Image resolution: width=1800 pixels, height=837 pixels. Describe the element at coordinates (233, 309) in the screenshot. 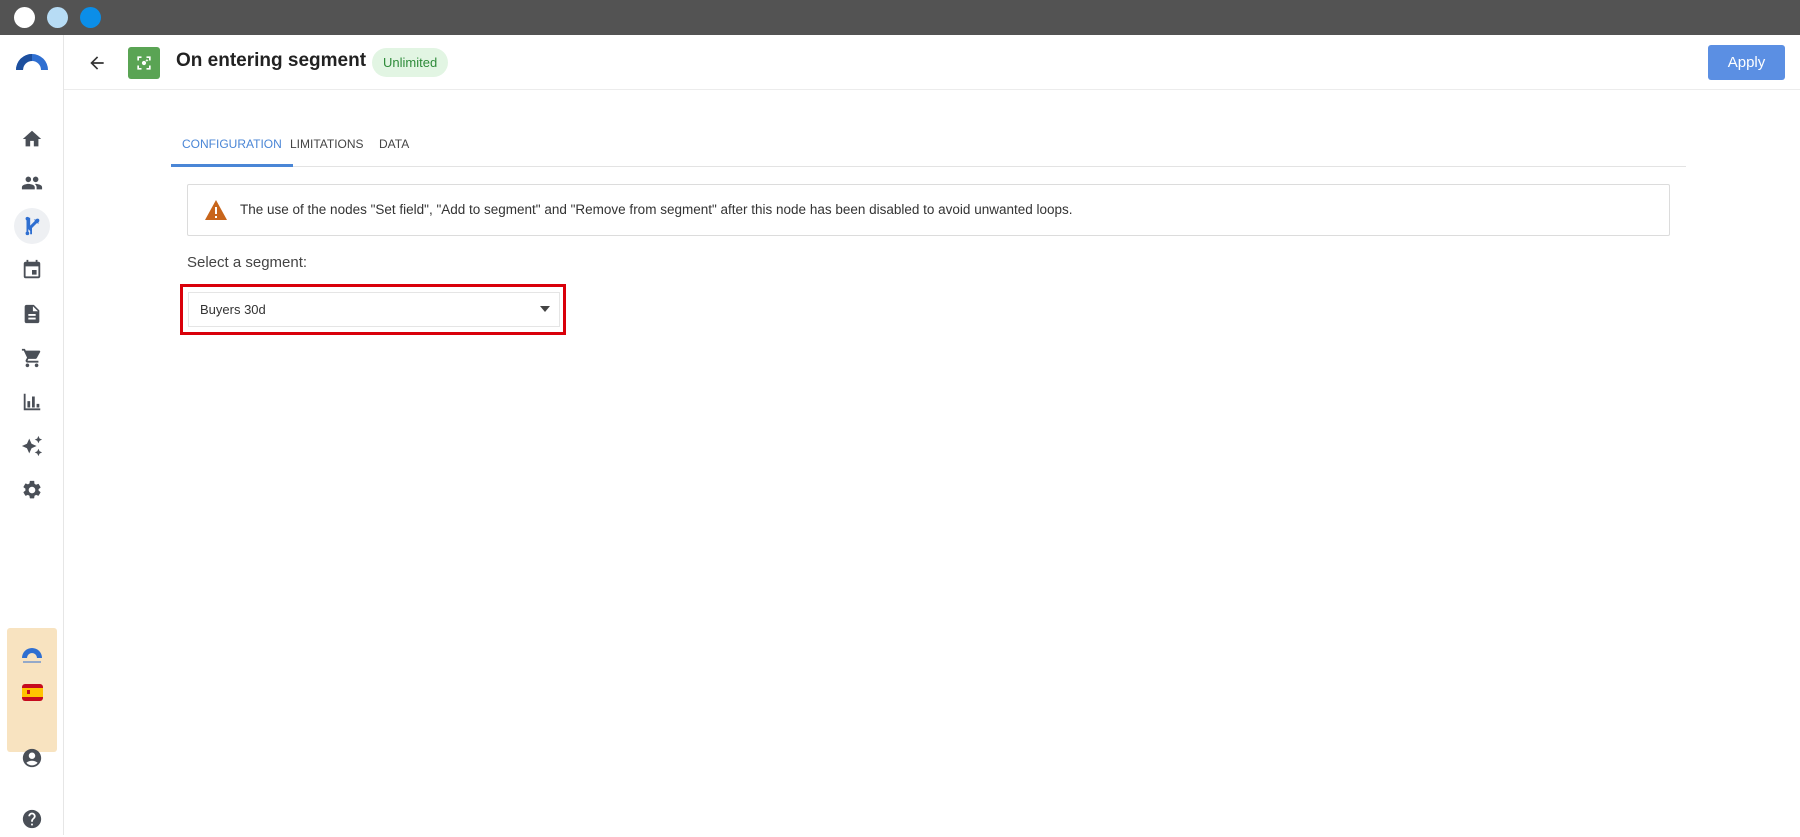

I see `segment-select-value: Buyers 30d` at that location.